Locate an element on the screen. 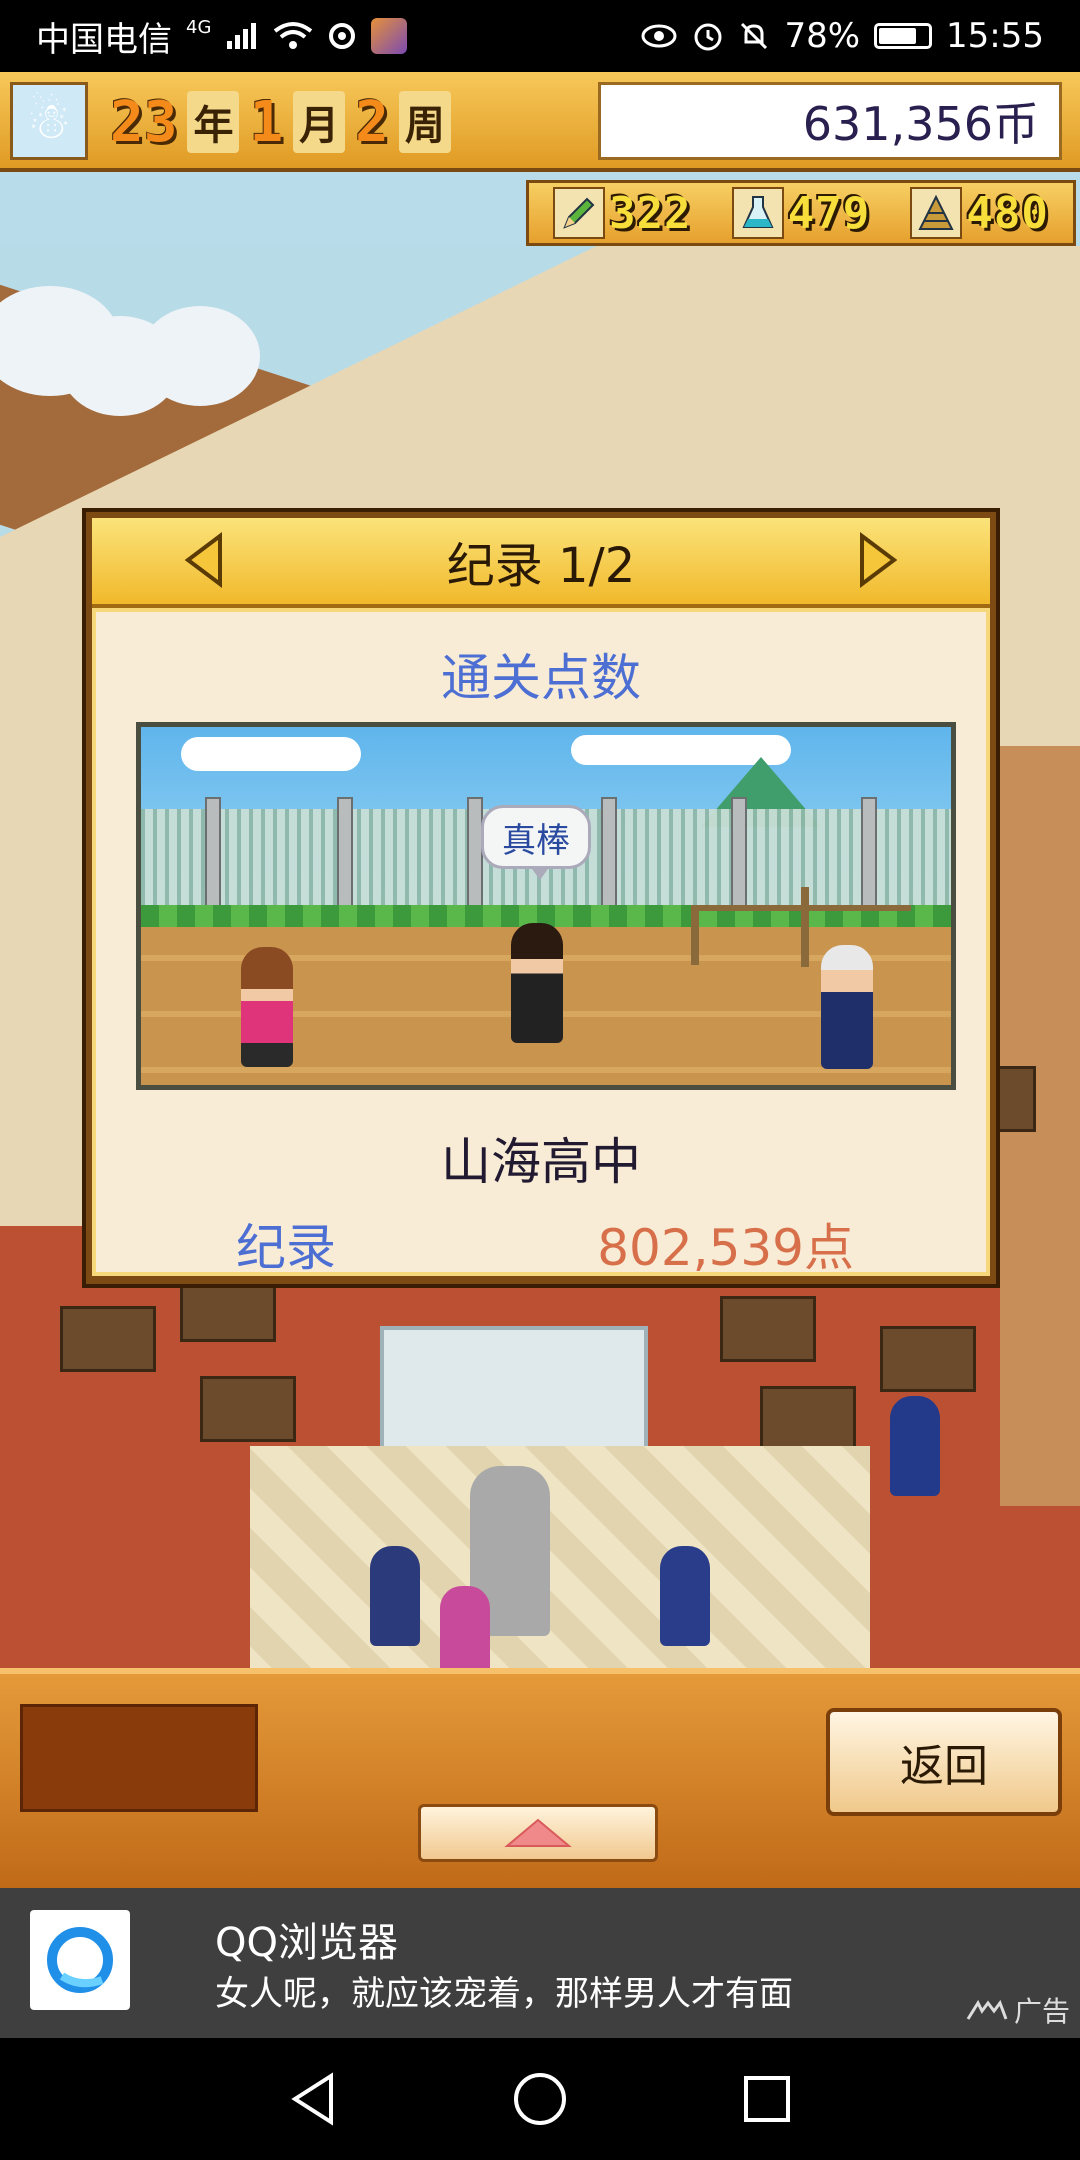  carrier-label: 中国电信 is located at coordinates (104, 39).